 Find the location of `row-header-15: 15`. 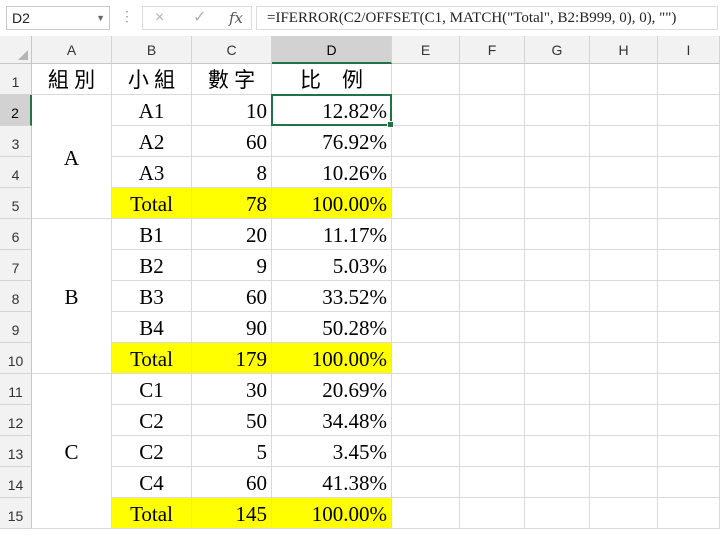

row-header-15: 15 is located at coordinates (16, 513).